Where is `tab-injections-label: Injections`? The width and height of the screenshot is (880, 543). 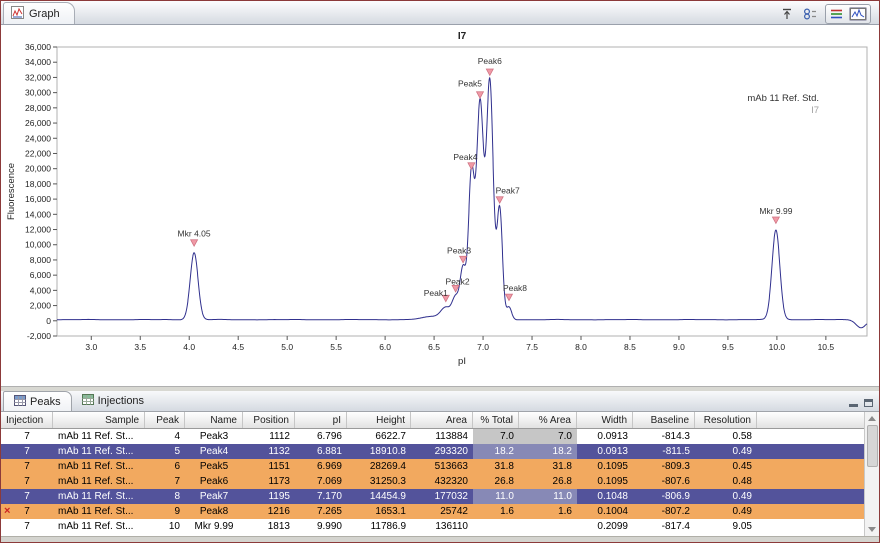 tab-injections-label: Injections is located at coordinates (121, 401).